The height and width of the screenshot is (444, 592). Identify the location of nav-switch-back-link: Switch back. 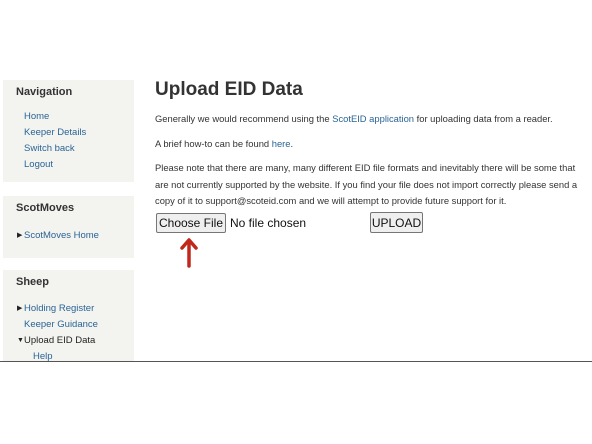
(68, 149).